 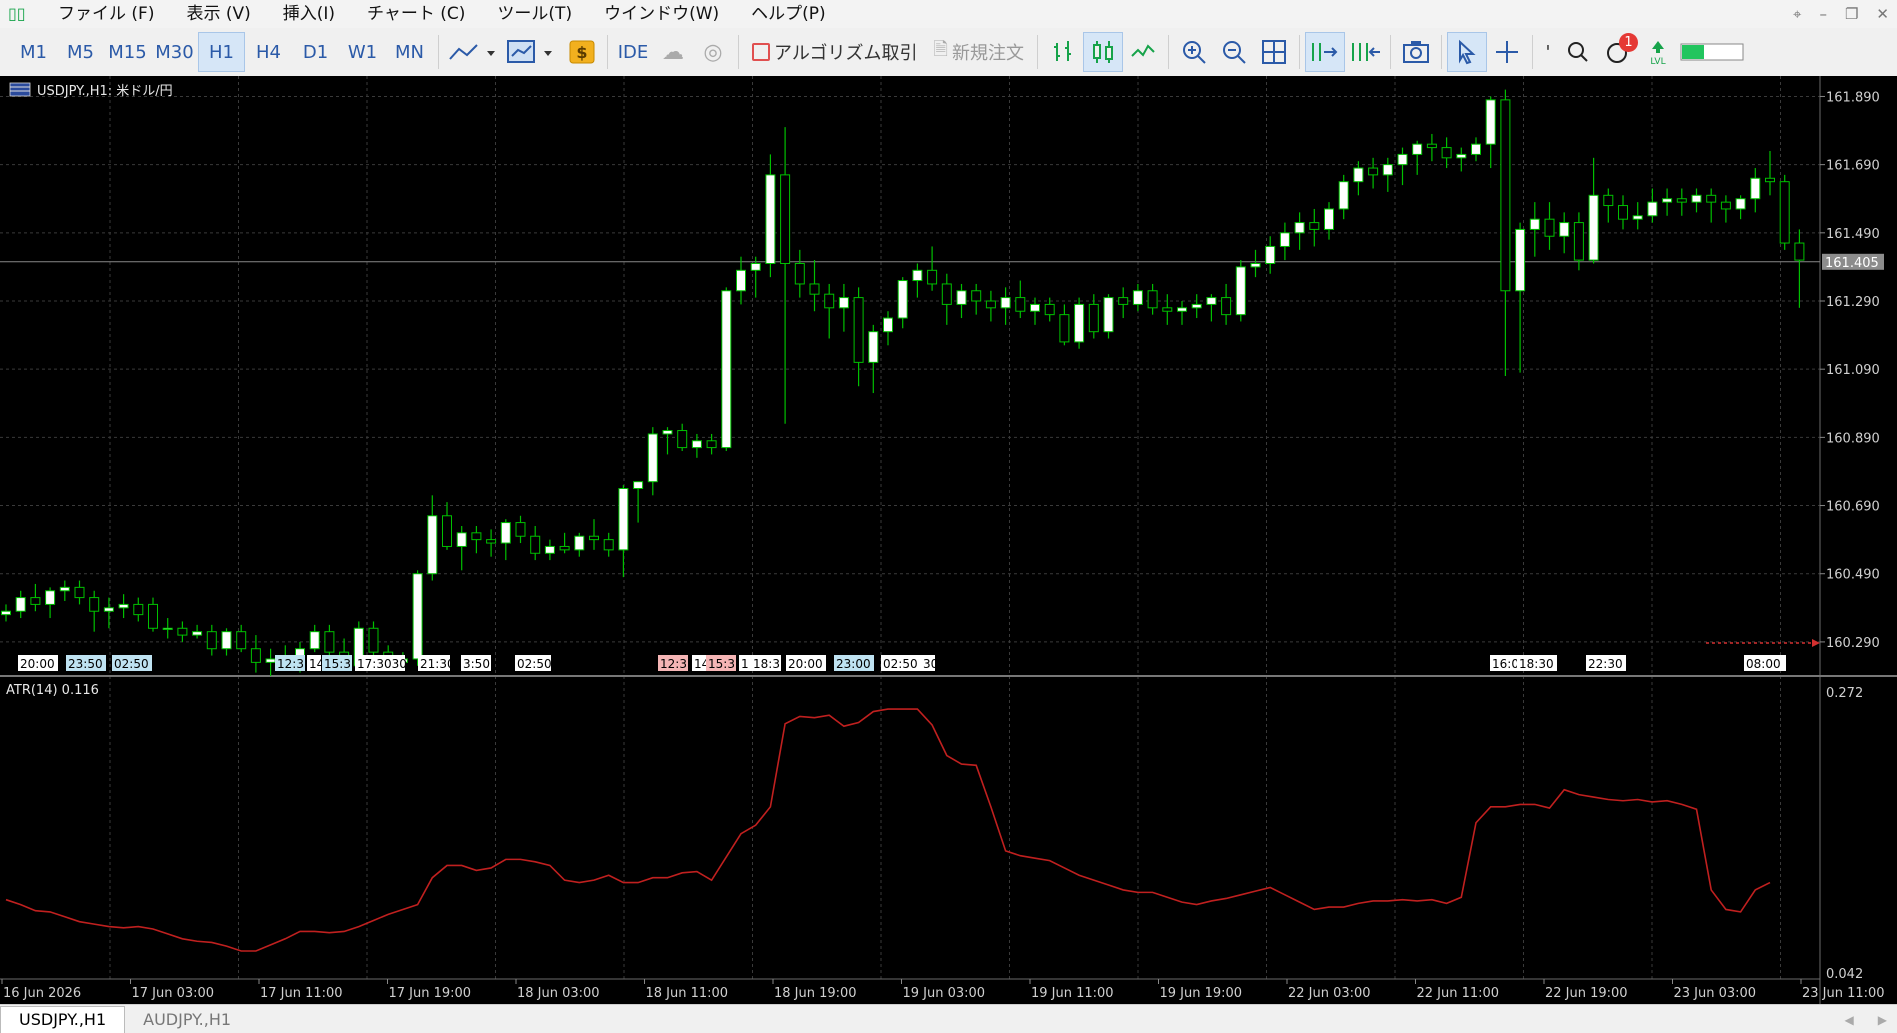 I want to click on indicators-menu-icon, so click(x=473, y=52).